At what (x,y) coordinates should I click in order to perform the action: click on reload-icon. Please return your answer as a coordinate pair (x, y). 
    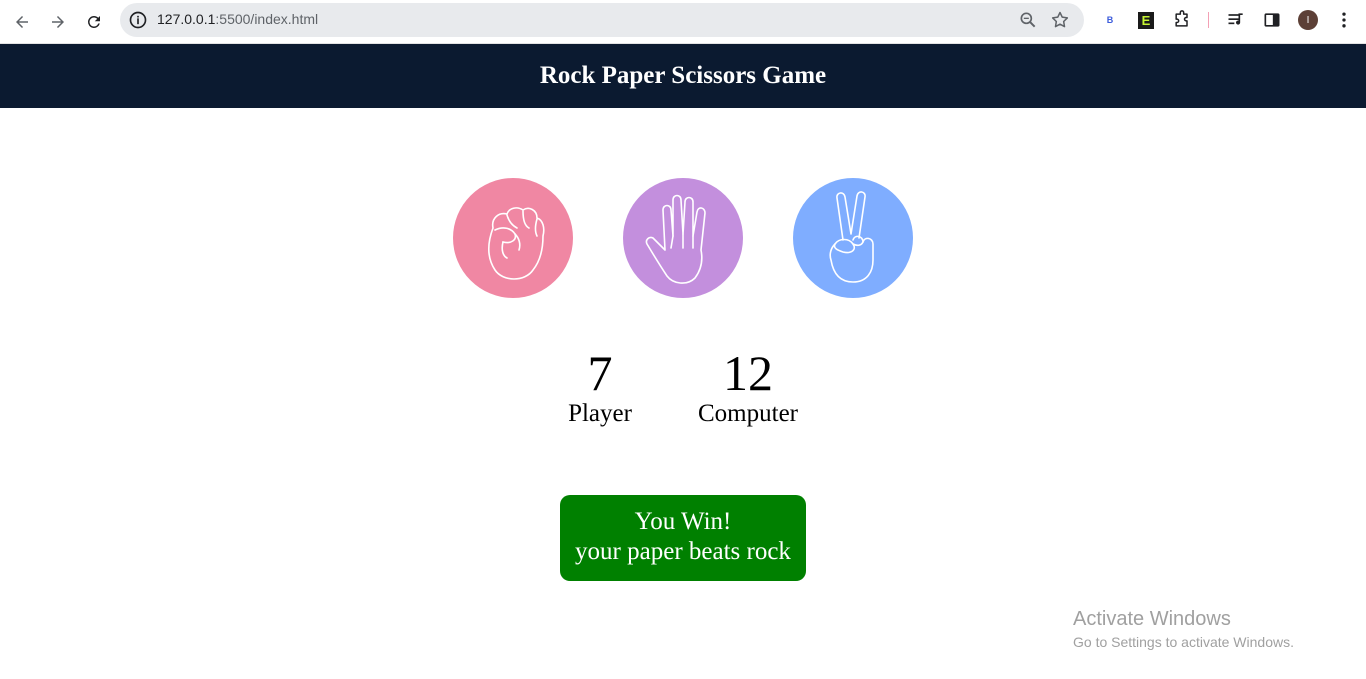
    Looking at the image, I should click on (93, 21).